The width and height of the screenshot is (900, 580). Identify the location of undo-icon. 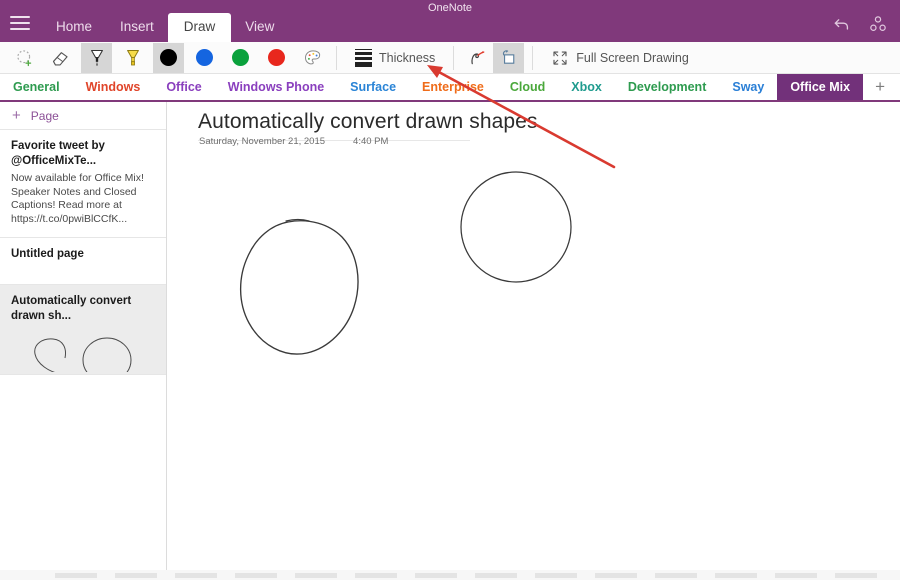
(842, 24).